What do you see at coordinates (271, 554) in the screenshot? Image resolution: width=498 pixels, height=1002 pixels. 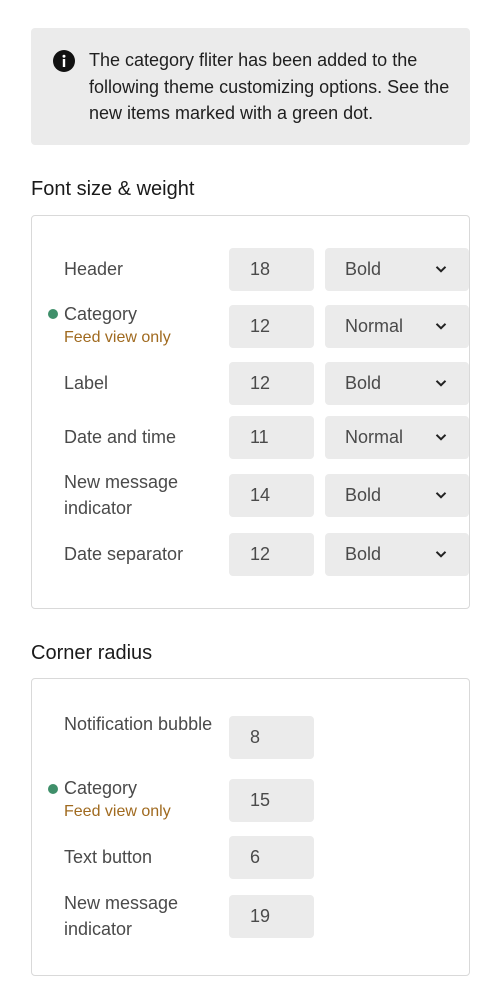 I see `font-size-input-date-separator: 12` at bounding box center [271, 554].